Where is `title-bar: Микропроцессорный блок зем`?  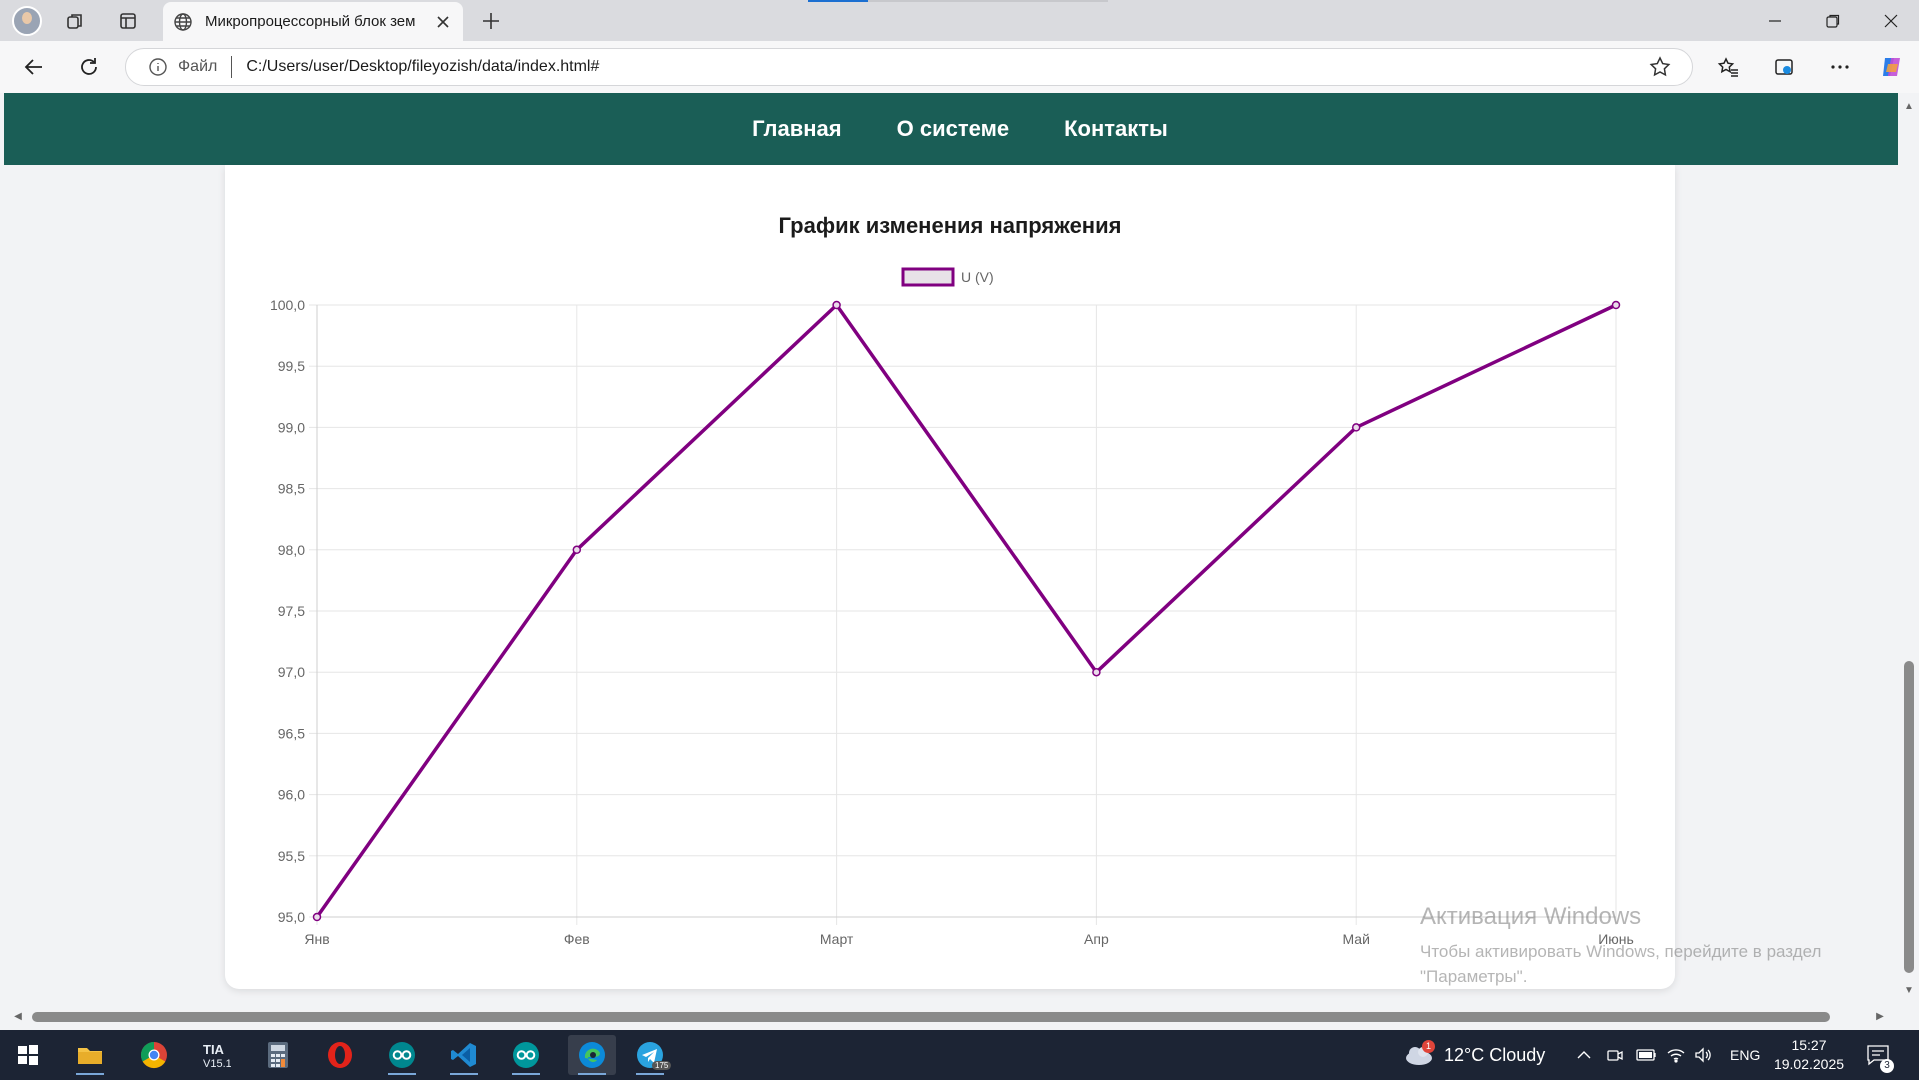 title-bar: Микропроцессорный блок зем is located at coordinates (959, 20).